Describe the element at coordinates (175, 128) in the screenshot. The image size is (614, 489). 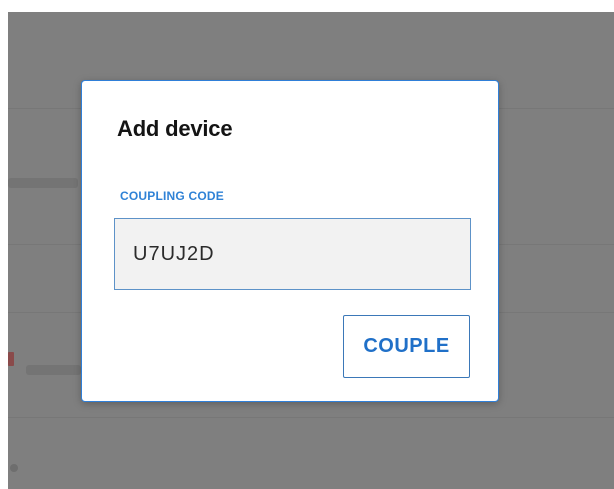
I see `dialog-title: Add device` at that location.